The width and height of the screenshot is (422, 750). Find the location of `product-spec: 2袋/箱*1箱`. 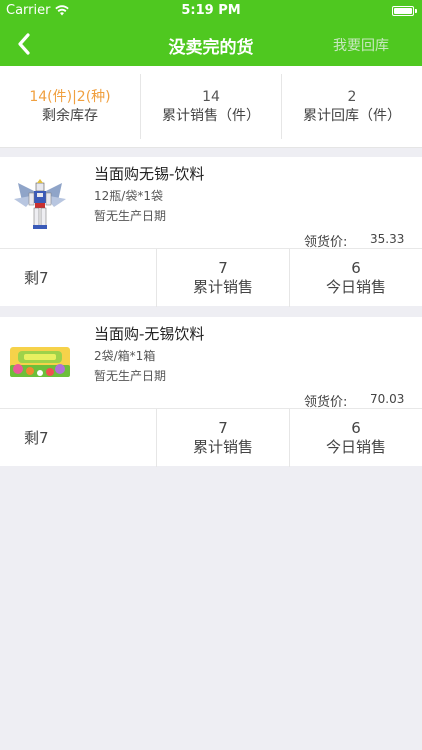

product-spec: 2袋/箱*1箱 is located at coordinates (125, 356).